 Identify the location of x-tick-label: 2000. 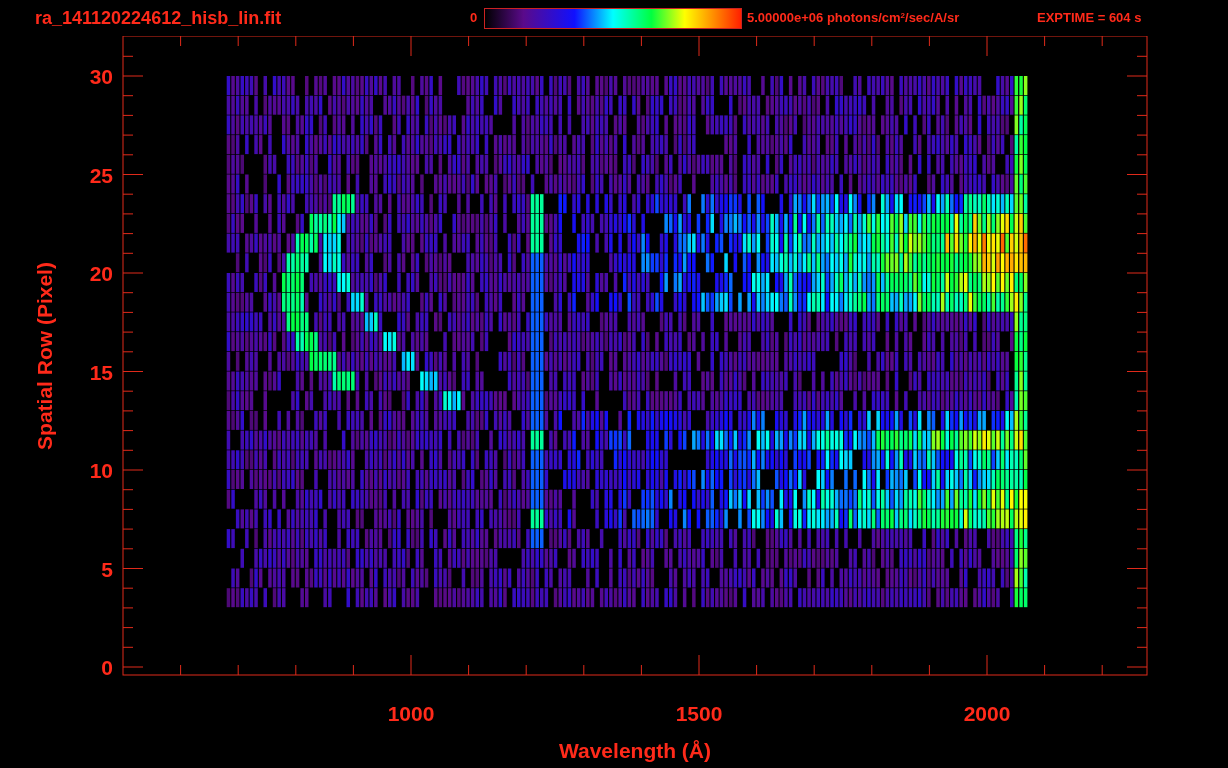
(987, 713).